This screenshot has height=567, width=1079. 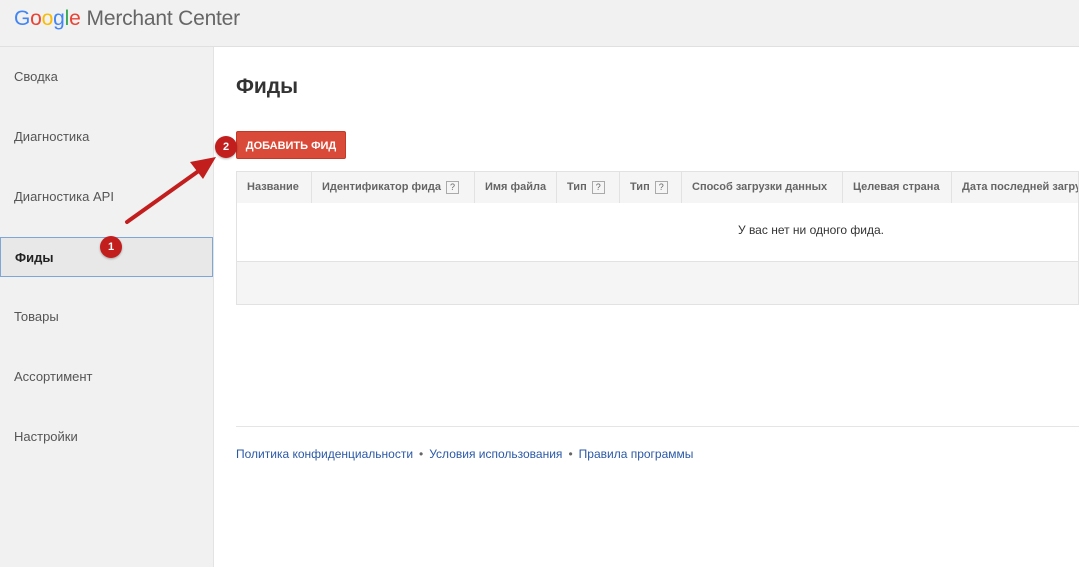 I want to click on annotation-arrow, so click(x=170, y=190).